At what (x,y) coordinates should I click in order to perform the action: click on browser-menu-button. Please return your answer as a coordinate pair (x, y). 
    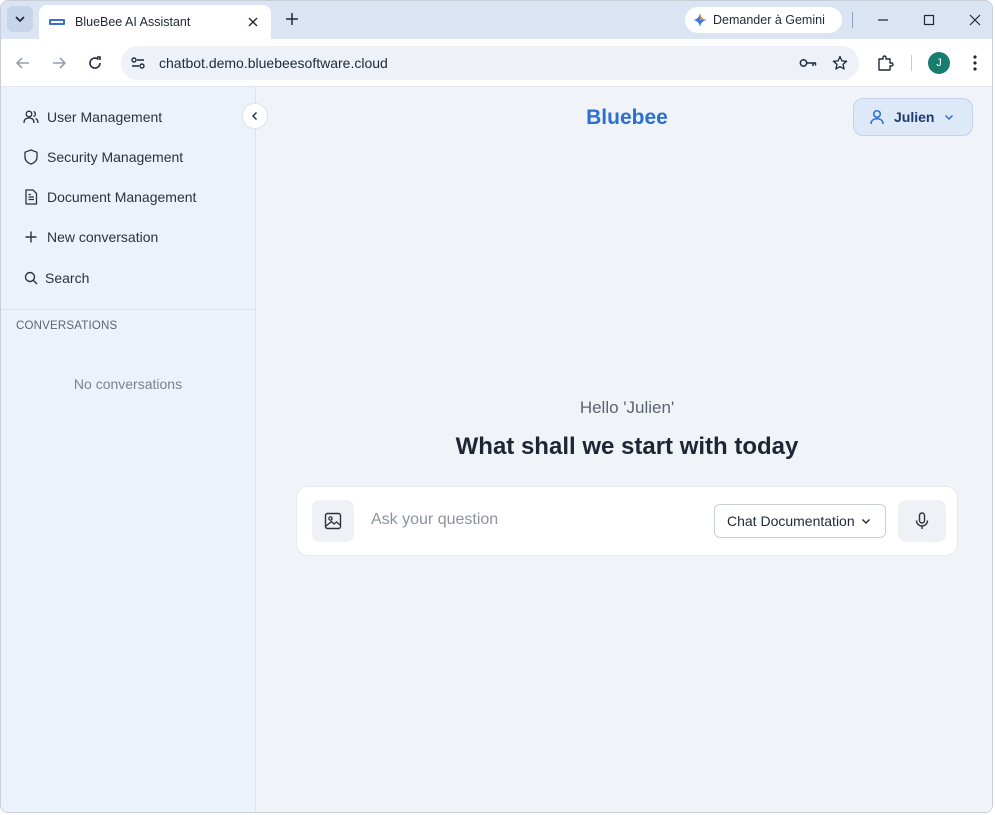
    Looking at the image, I should click on (975, 63).